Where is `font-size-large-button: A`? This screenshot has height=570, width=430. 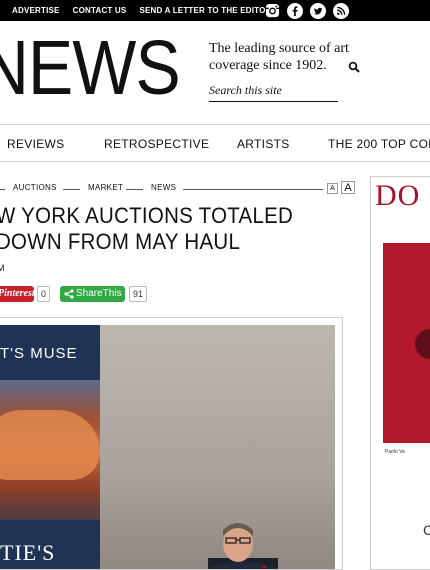 font-size-large-button: A is located at coordinates (348, 187).